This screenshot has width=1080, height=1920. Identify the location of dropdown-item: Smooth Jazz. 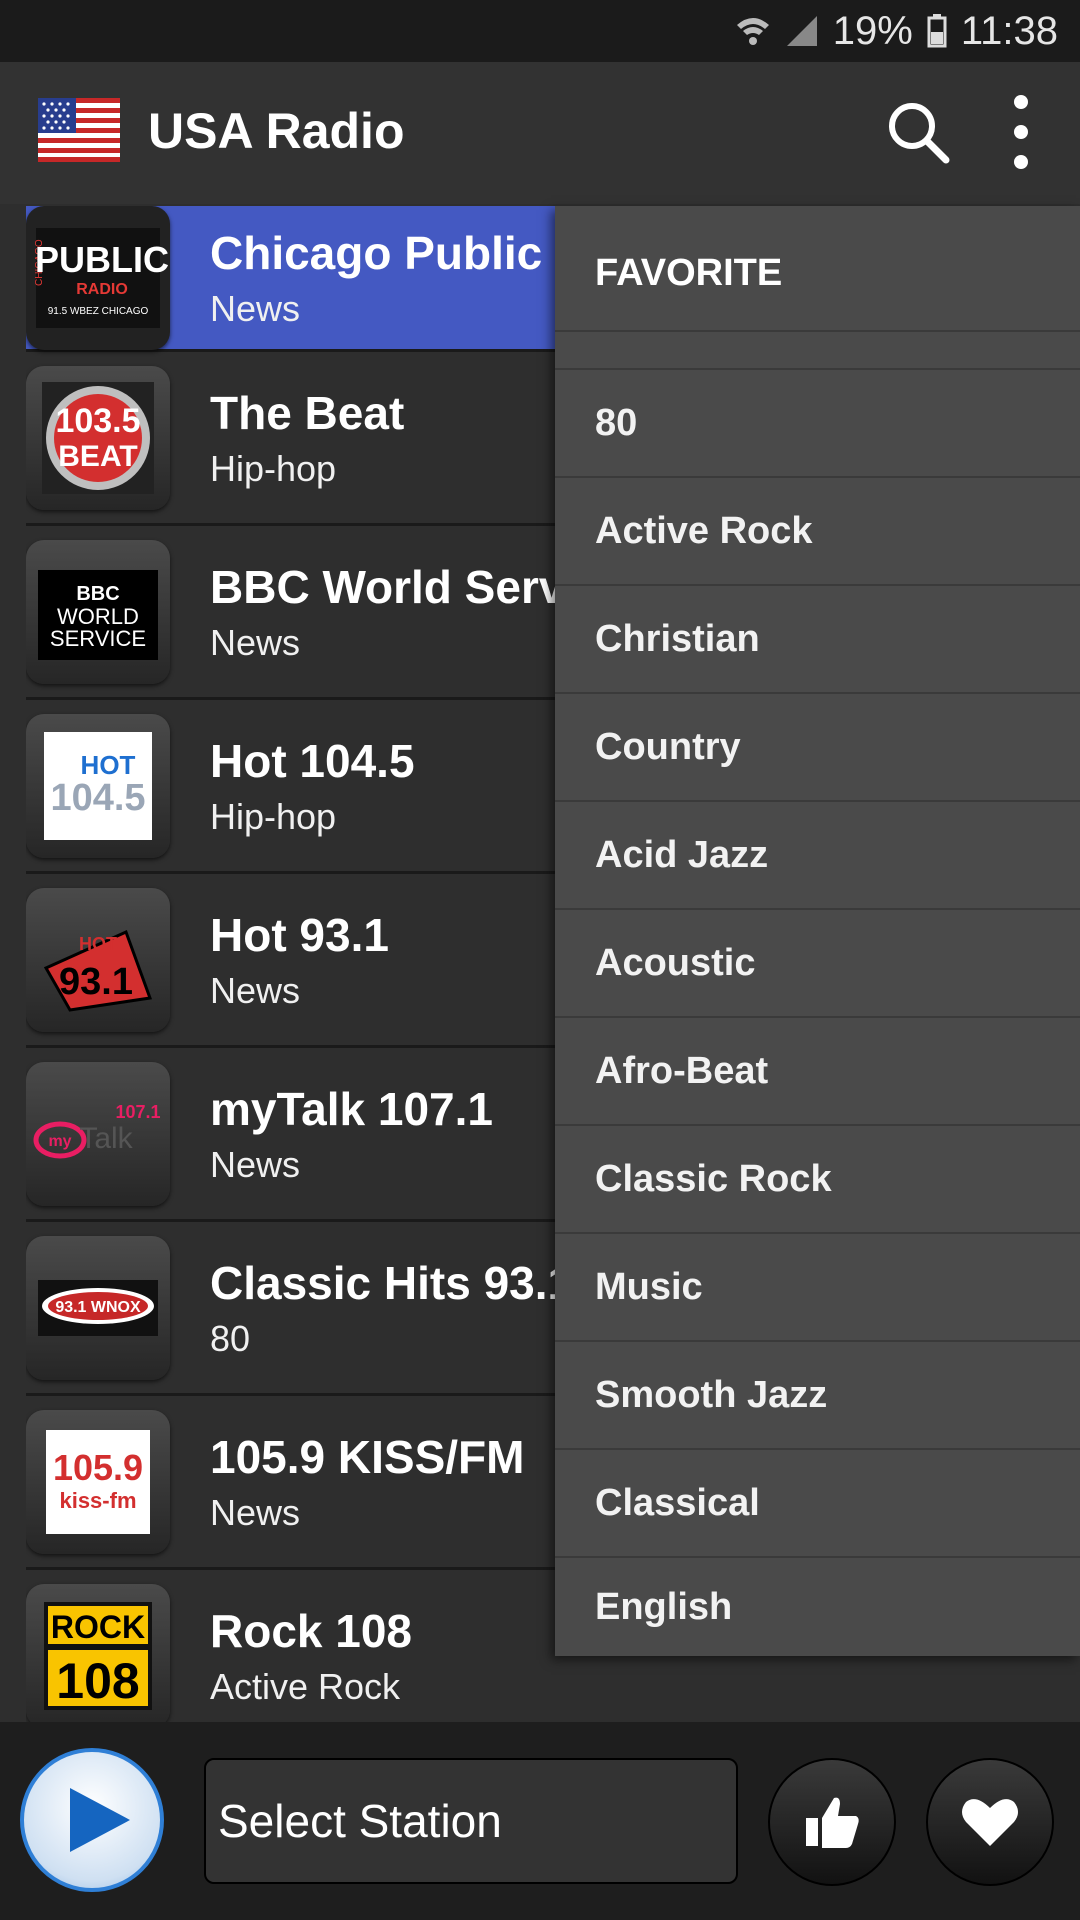
(817, 1396).